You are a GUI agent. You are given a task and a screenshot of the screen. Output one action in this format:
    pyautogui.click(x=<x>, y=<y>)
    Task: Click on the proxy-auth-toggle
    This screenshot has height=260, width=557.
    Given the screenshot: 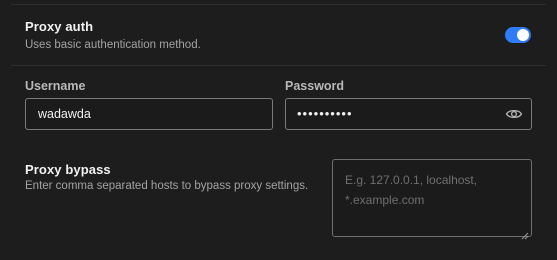 What is the action you would take?
    pyautogui.click(x=518, y=35)
    